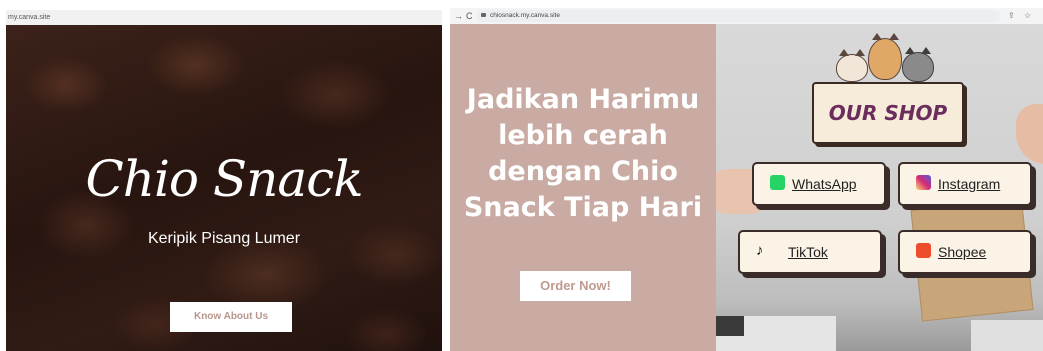 Image resolution: width=1043 pixels, height=351 pixels. I want to click on shopee-button: Shopee, so click(965, 252).